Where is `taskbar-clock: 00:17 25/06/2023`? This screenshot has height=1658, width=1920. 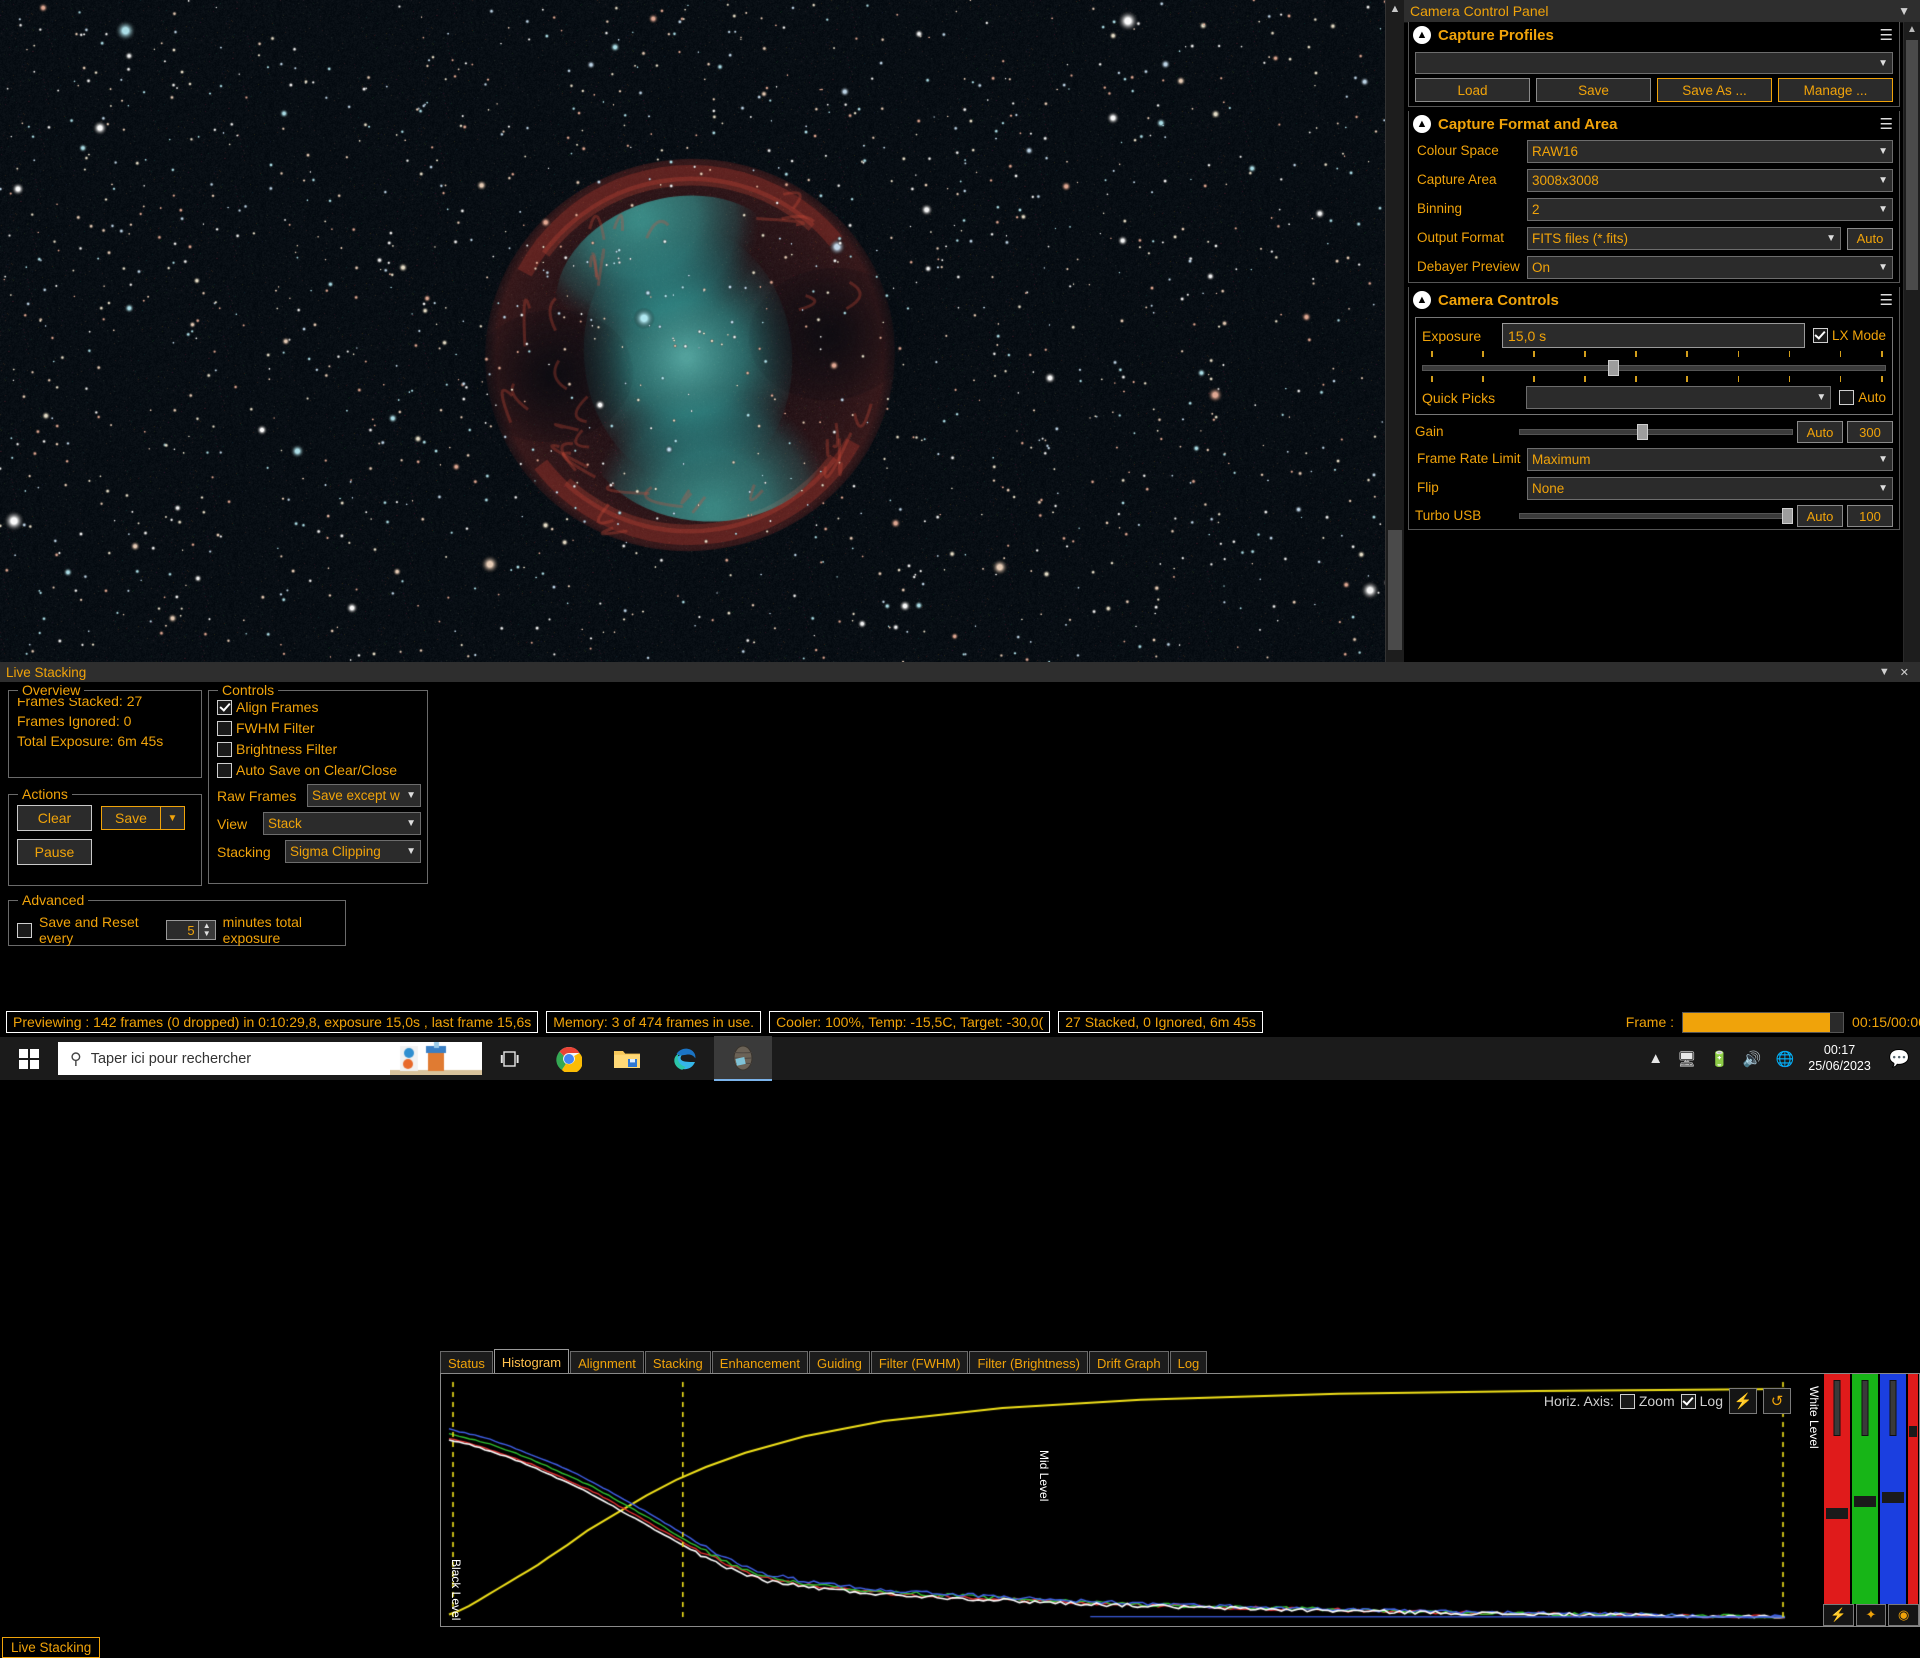 taskbar-clock: 00:17 25/06/2023 is located at coordinates (1839, 1058).